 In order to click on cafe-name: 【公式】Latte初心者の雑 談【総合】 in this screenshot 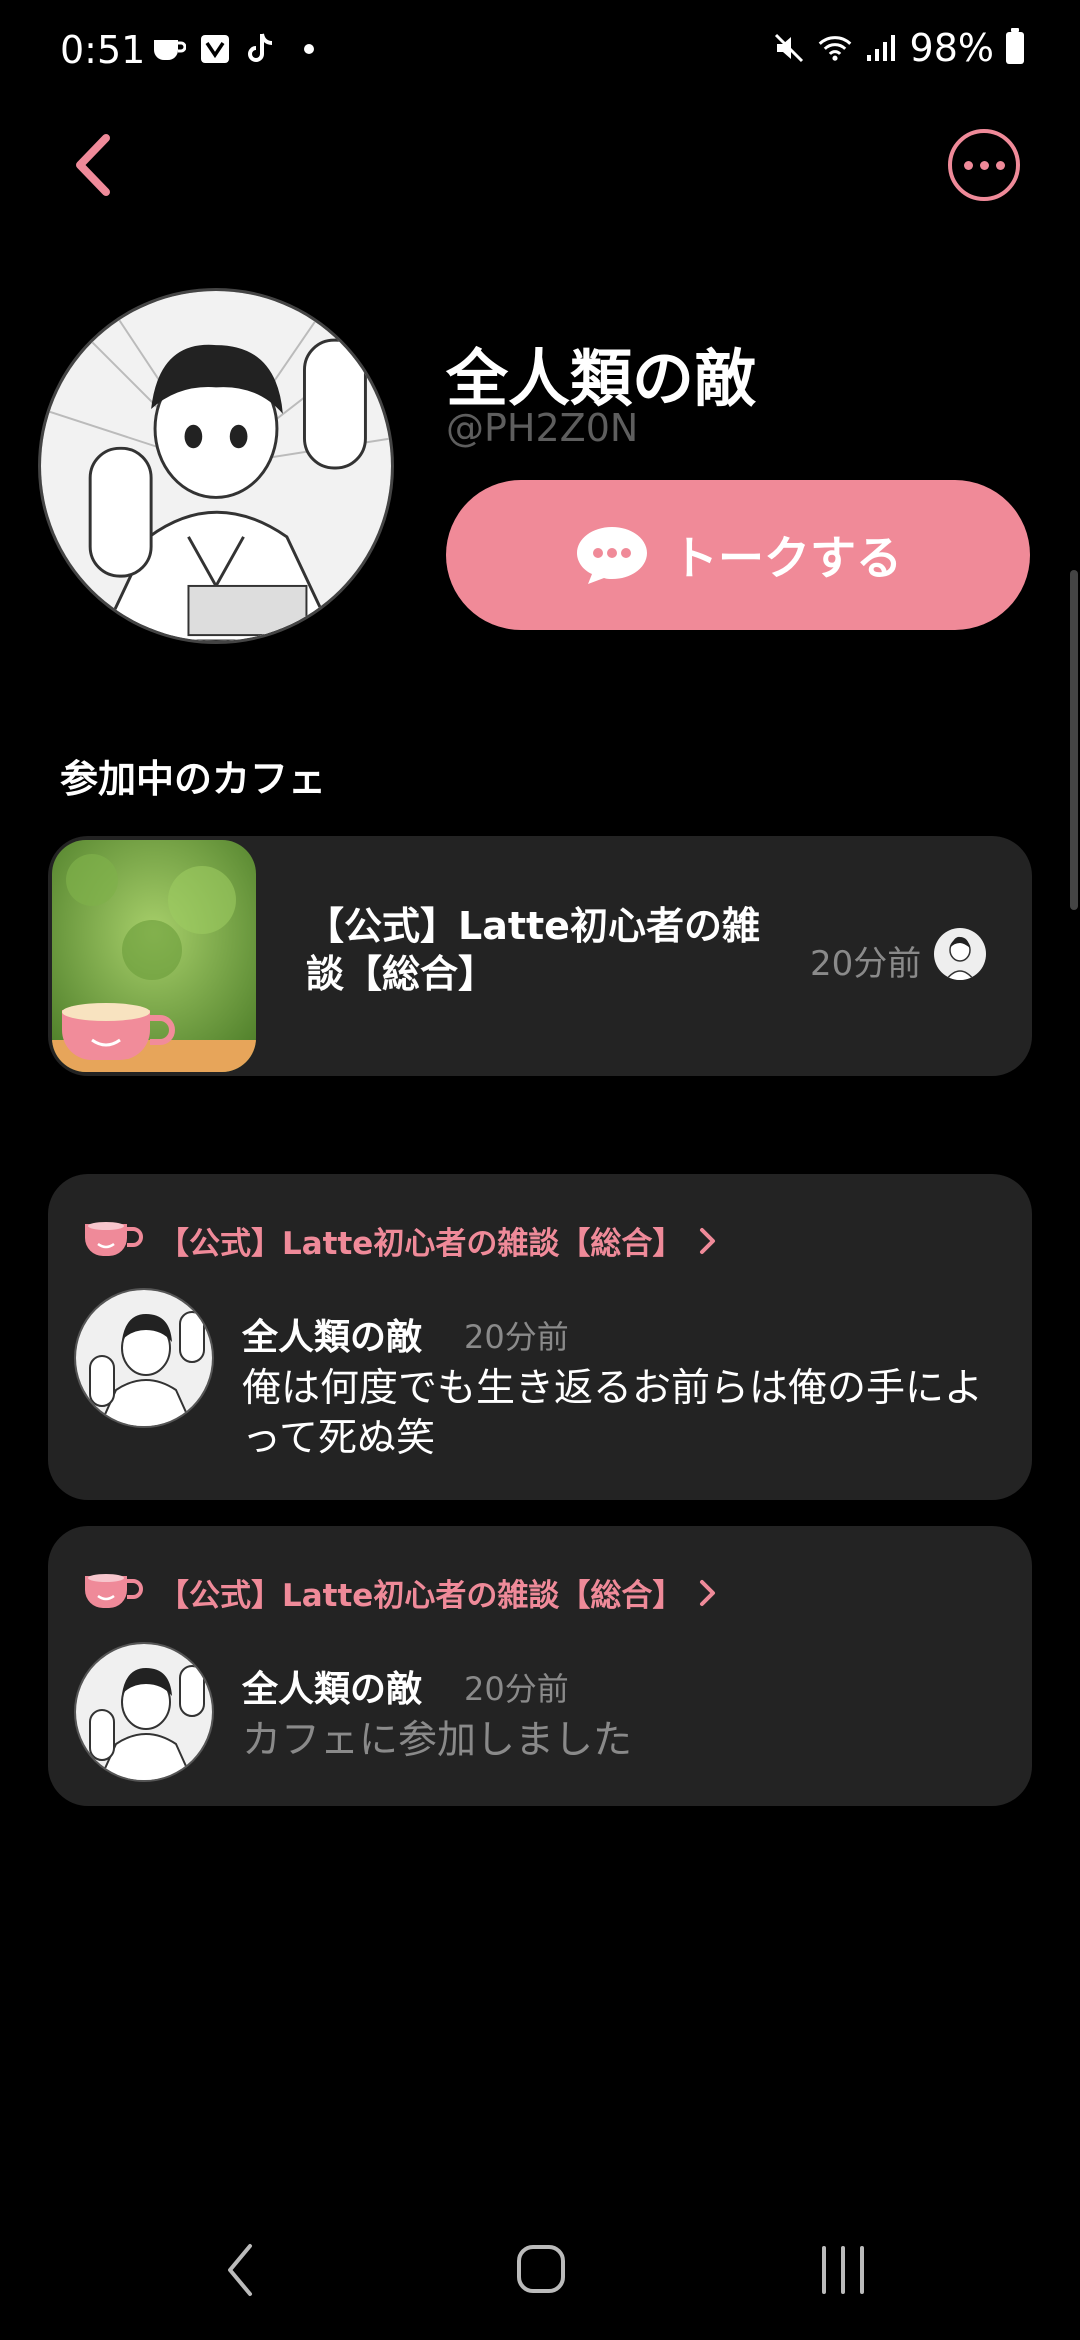, I will do `click(566, 950)`.